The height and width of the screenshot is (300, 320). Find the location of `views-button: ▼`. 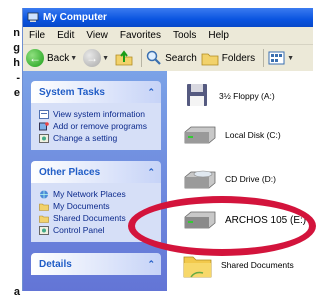

views-button: ▼ is located at coordinates (282, 58).